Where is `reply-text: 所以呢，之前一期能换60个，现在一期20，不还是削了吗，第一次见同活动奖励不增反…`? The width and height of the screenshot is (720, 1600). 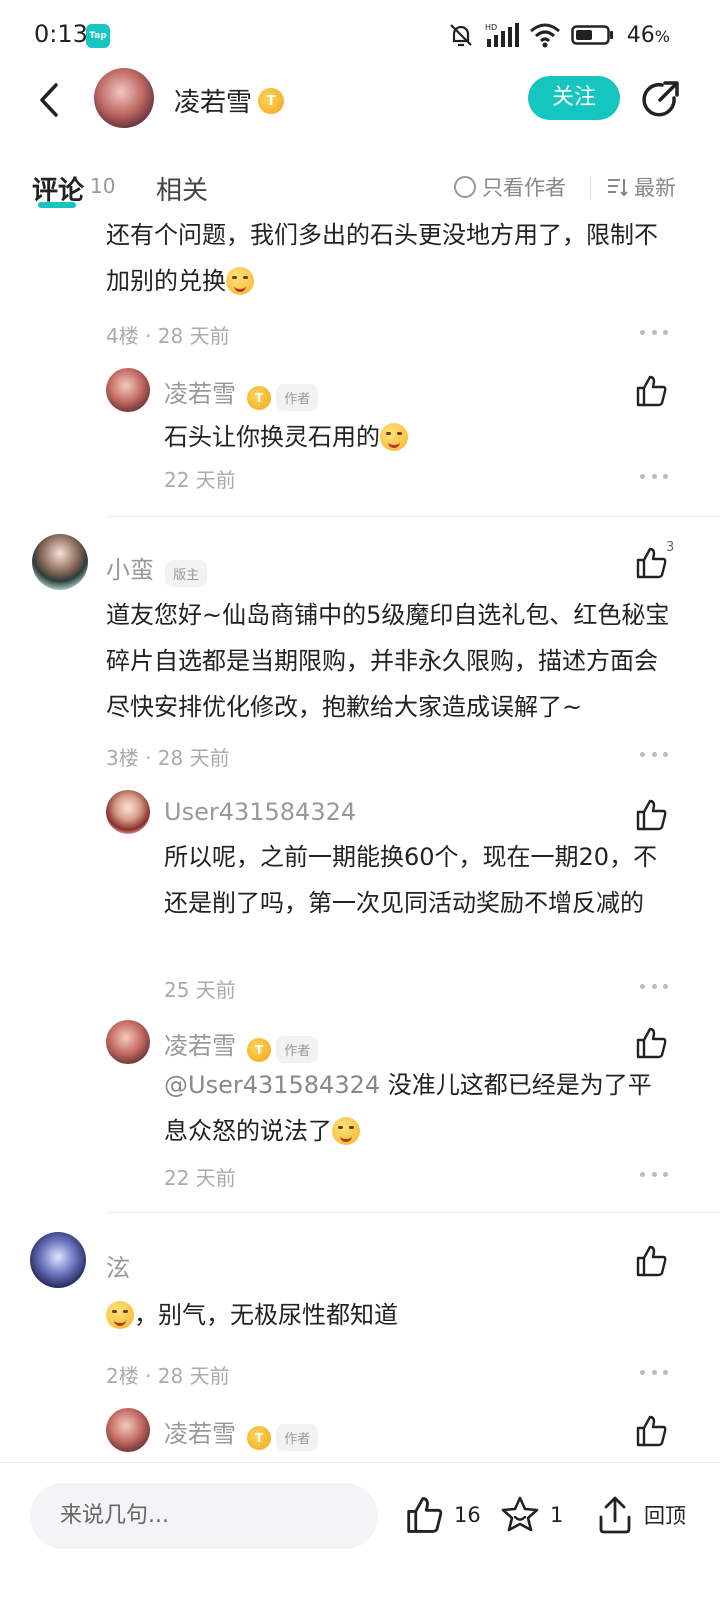
reply-text: 所以呢，之前一期能换60个，现在一期20，不还是削了吗，第一次见同活动奖励不增反… is located at coordinates (411, 880).